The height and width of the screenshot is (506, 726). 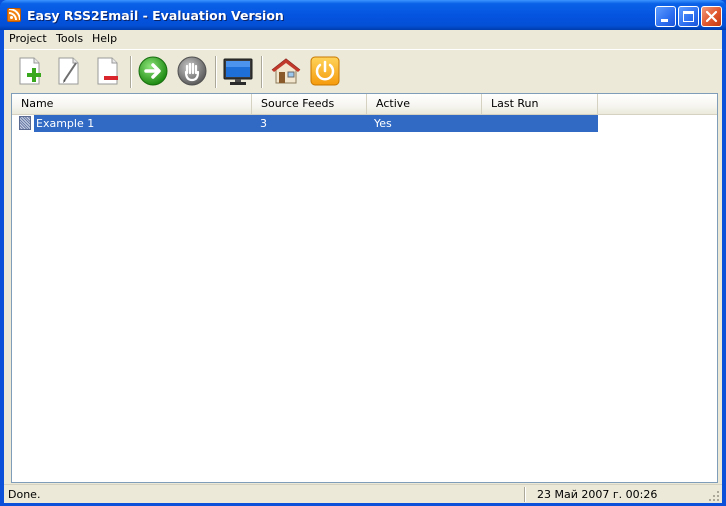 What do you see at coordinates (363, 71) in the screenshot?
I see `toolbar` at bounding box center [363, 71].